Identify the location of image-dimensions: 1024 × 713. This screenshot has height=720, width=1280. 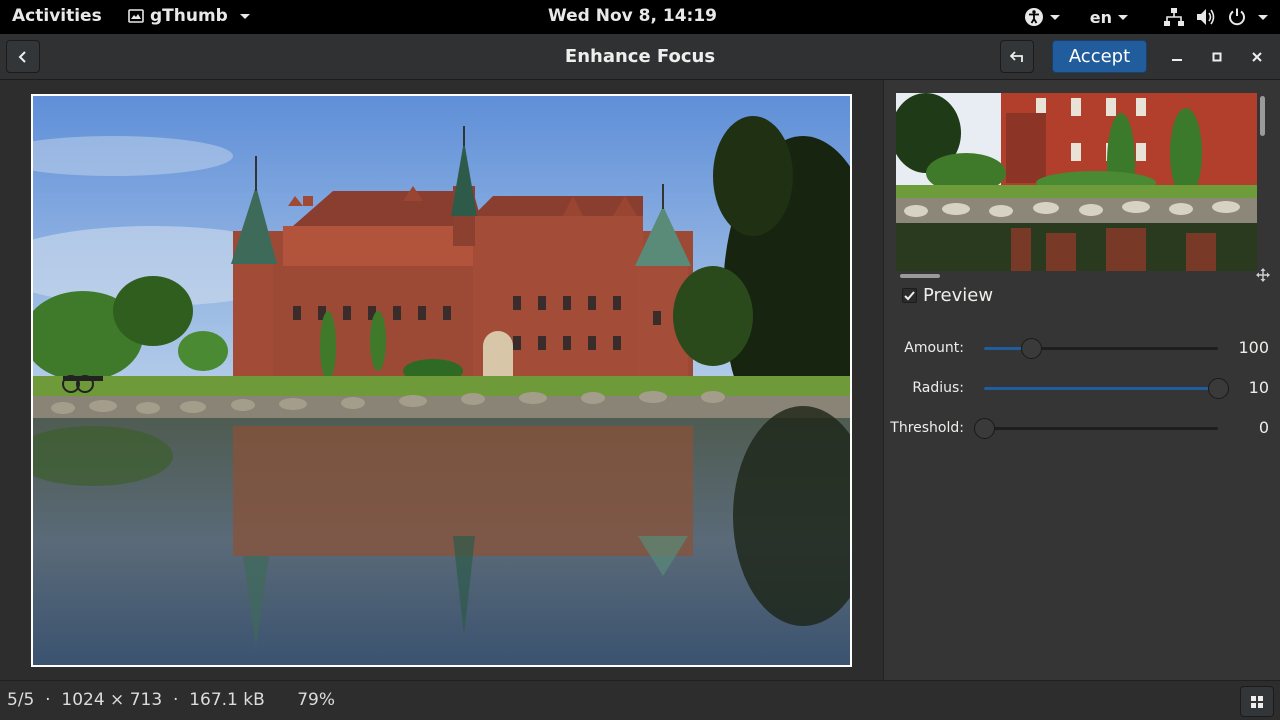
(112, 700).